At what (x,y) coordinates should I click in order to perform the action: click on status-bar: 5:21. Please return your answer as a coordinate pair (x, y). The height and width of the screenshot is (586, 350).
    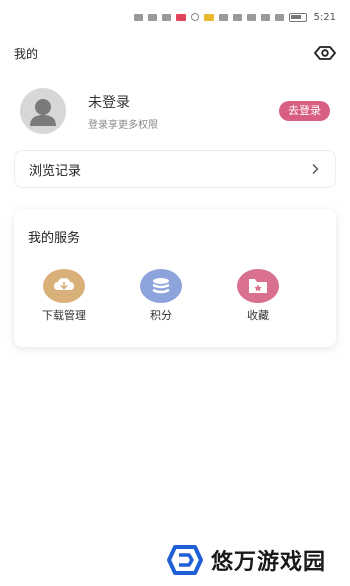
    Looking at the image, I should click on (175, 17).